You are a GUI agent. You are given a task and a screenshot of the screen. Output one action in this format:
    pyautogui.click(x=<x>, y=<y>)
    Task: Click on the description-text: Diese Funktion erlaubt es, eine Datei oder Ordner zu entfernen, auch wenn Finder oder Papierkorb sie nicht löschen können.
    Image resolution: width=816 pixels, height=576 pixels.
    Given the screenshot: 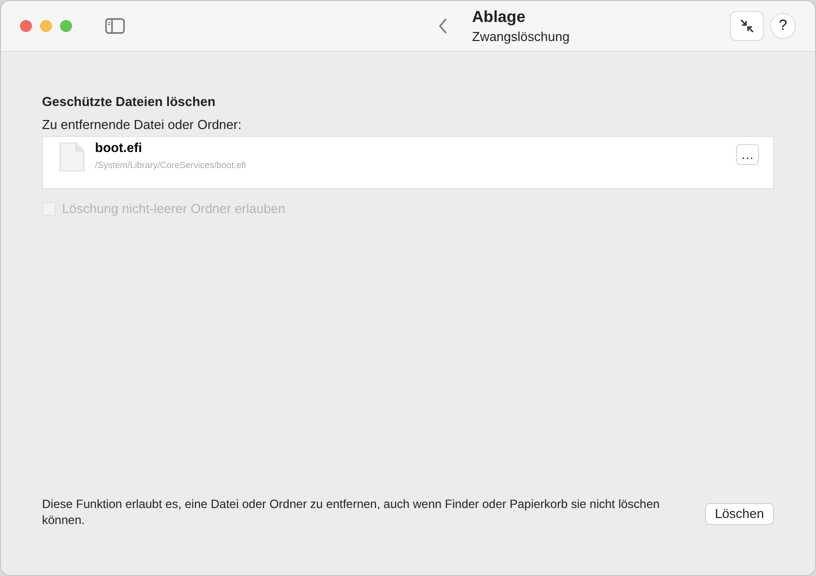 What is the action you would take?
    pyautogui.click(x=351, y=512)
    